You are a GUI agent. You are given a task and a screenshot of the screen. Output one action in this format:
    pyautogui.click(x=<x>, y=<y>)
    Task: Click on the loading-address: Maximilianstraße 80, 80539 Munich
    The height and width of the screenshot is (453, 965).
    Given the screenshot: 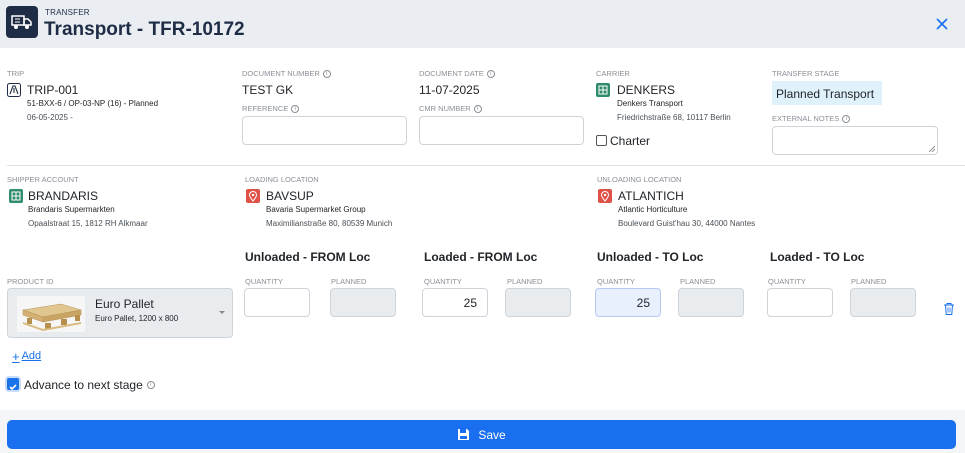 What is the action you would take?
    pyautogui.click(x=329, y=223)
    